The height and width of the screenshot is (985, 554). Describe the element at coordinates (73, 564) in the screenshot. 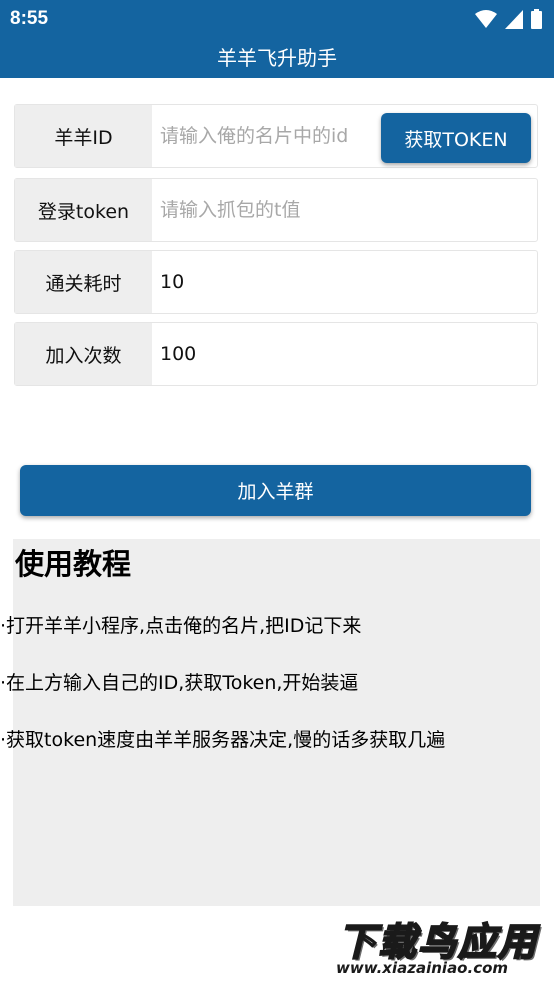

I see `tutorial-title: 使用教程` at that location.